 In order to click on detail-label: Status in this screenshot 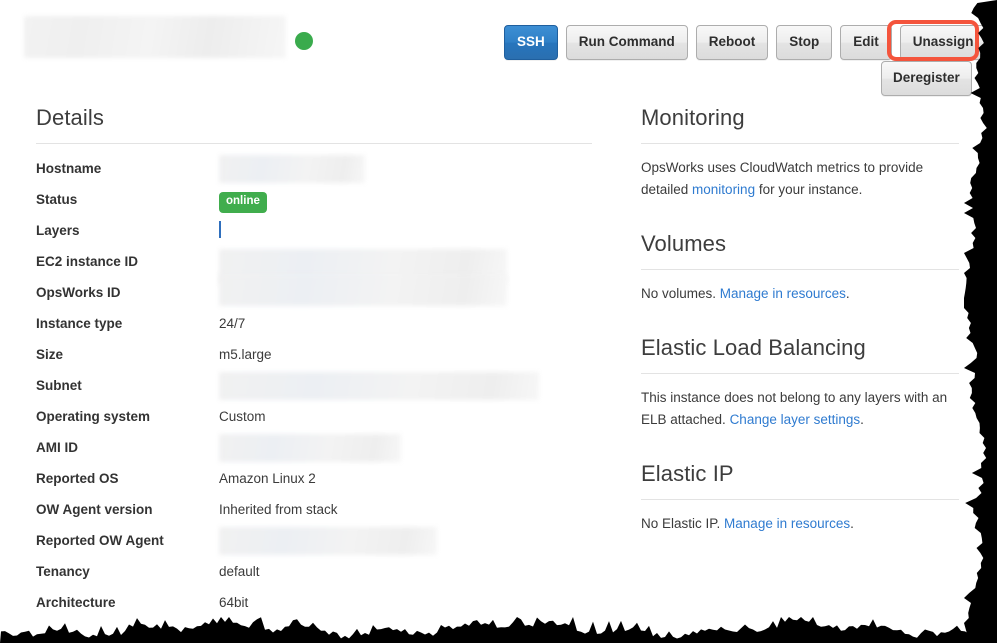, I will do `click(57, 199)`.